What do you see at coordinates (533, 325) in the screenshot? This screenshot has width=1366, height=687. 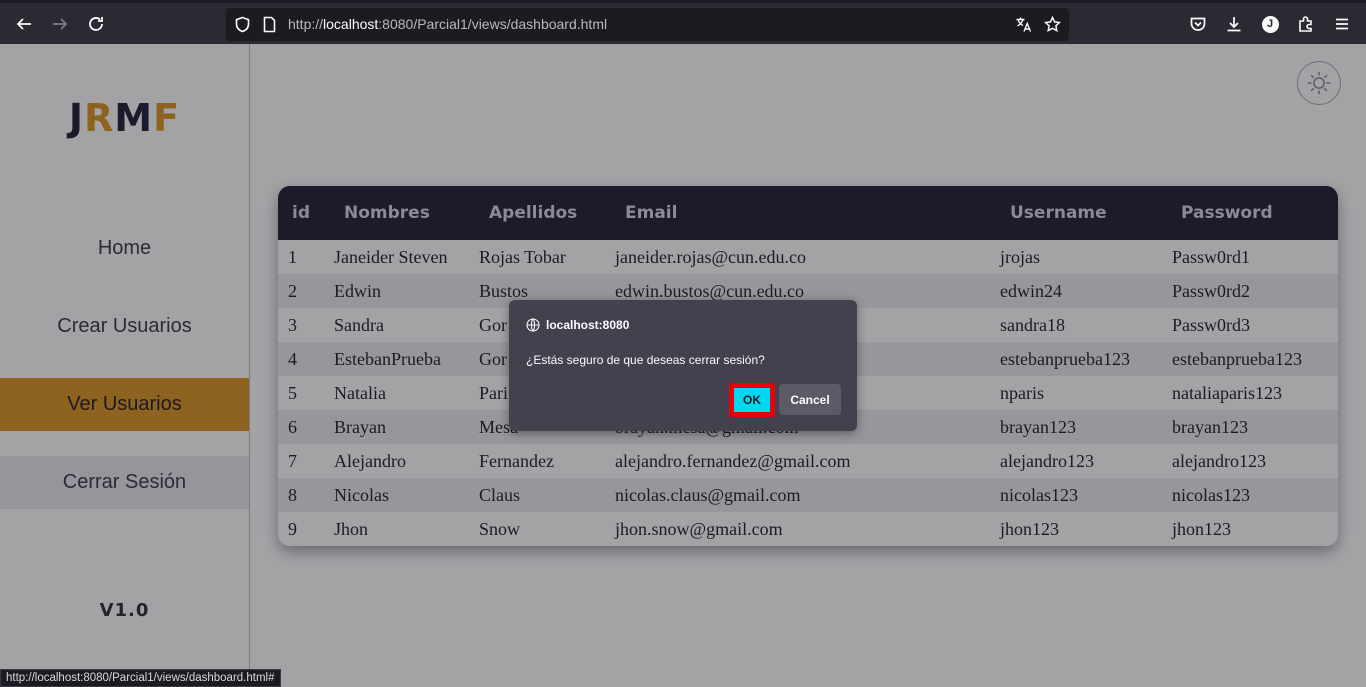 I see `globe-icon` at bounding box center [533, 325].